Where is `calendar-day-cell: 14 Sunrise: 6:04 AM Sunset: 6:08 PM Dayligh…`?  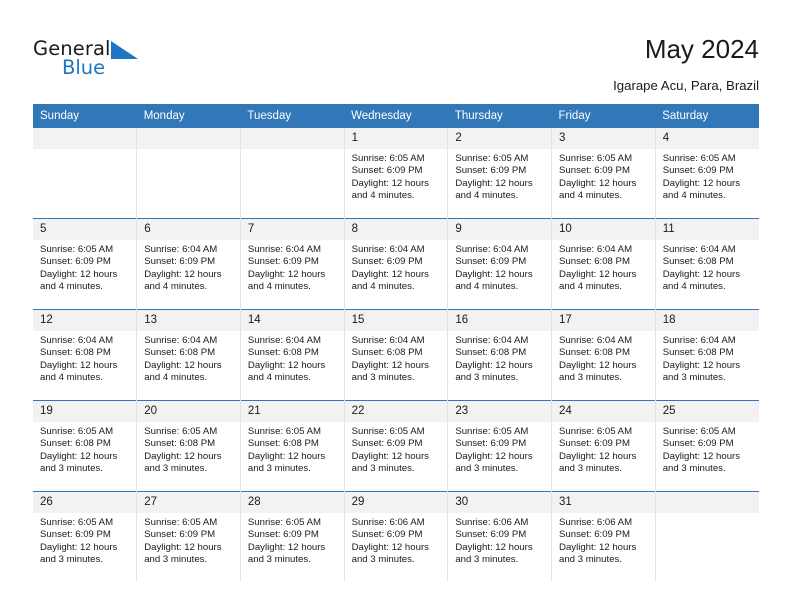
calendar-day-cell: 14 Sunrise: 6:04 AM Sunset: 6:08 PM Dayligh… is located at coordinates (292, 355).